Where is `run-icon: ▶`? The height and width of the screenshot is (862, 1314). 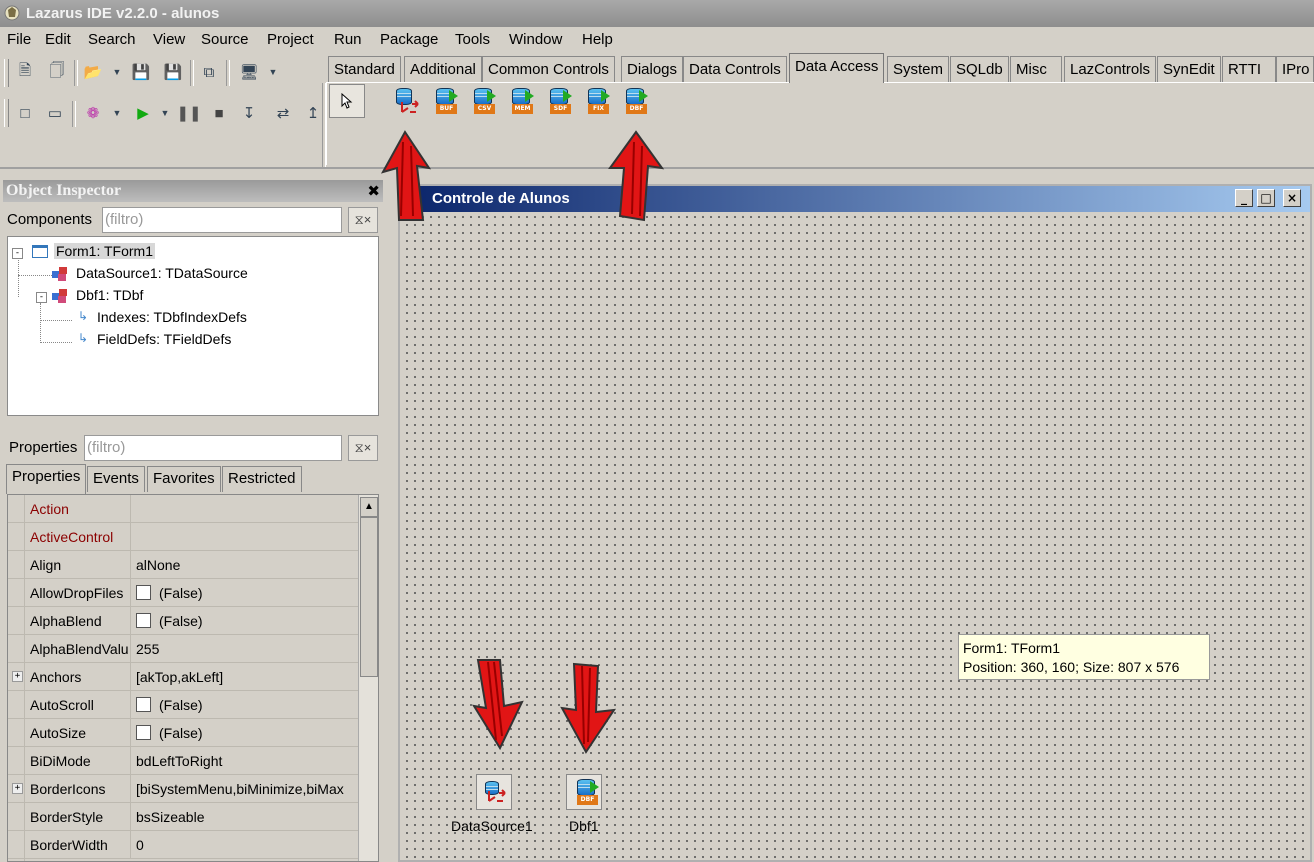
run-icon: ▶ is located at coordinates (143, 113).